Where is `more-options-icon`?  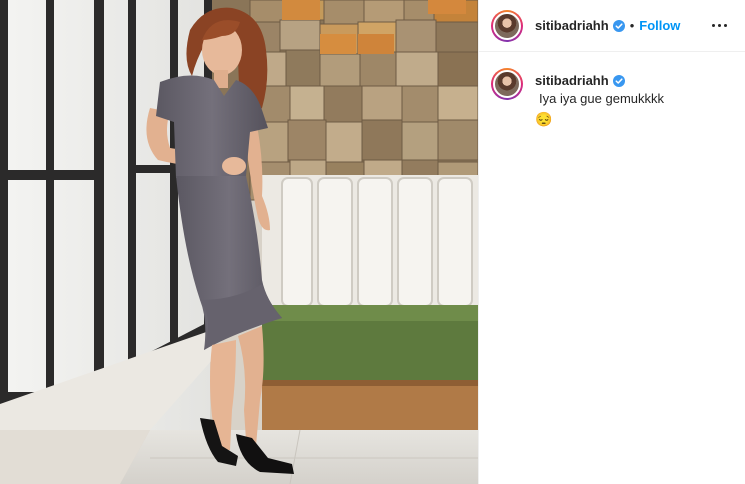
more-options-icon is located at coordinates (719, 25).